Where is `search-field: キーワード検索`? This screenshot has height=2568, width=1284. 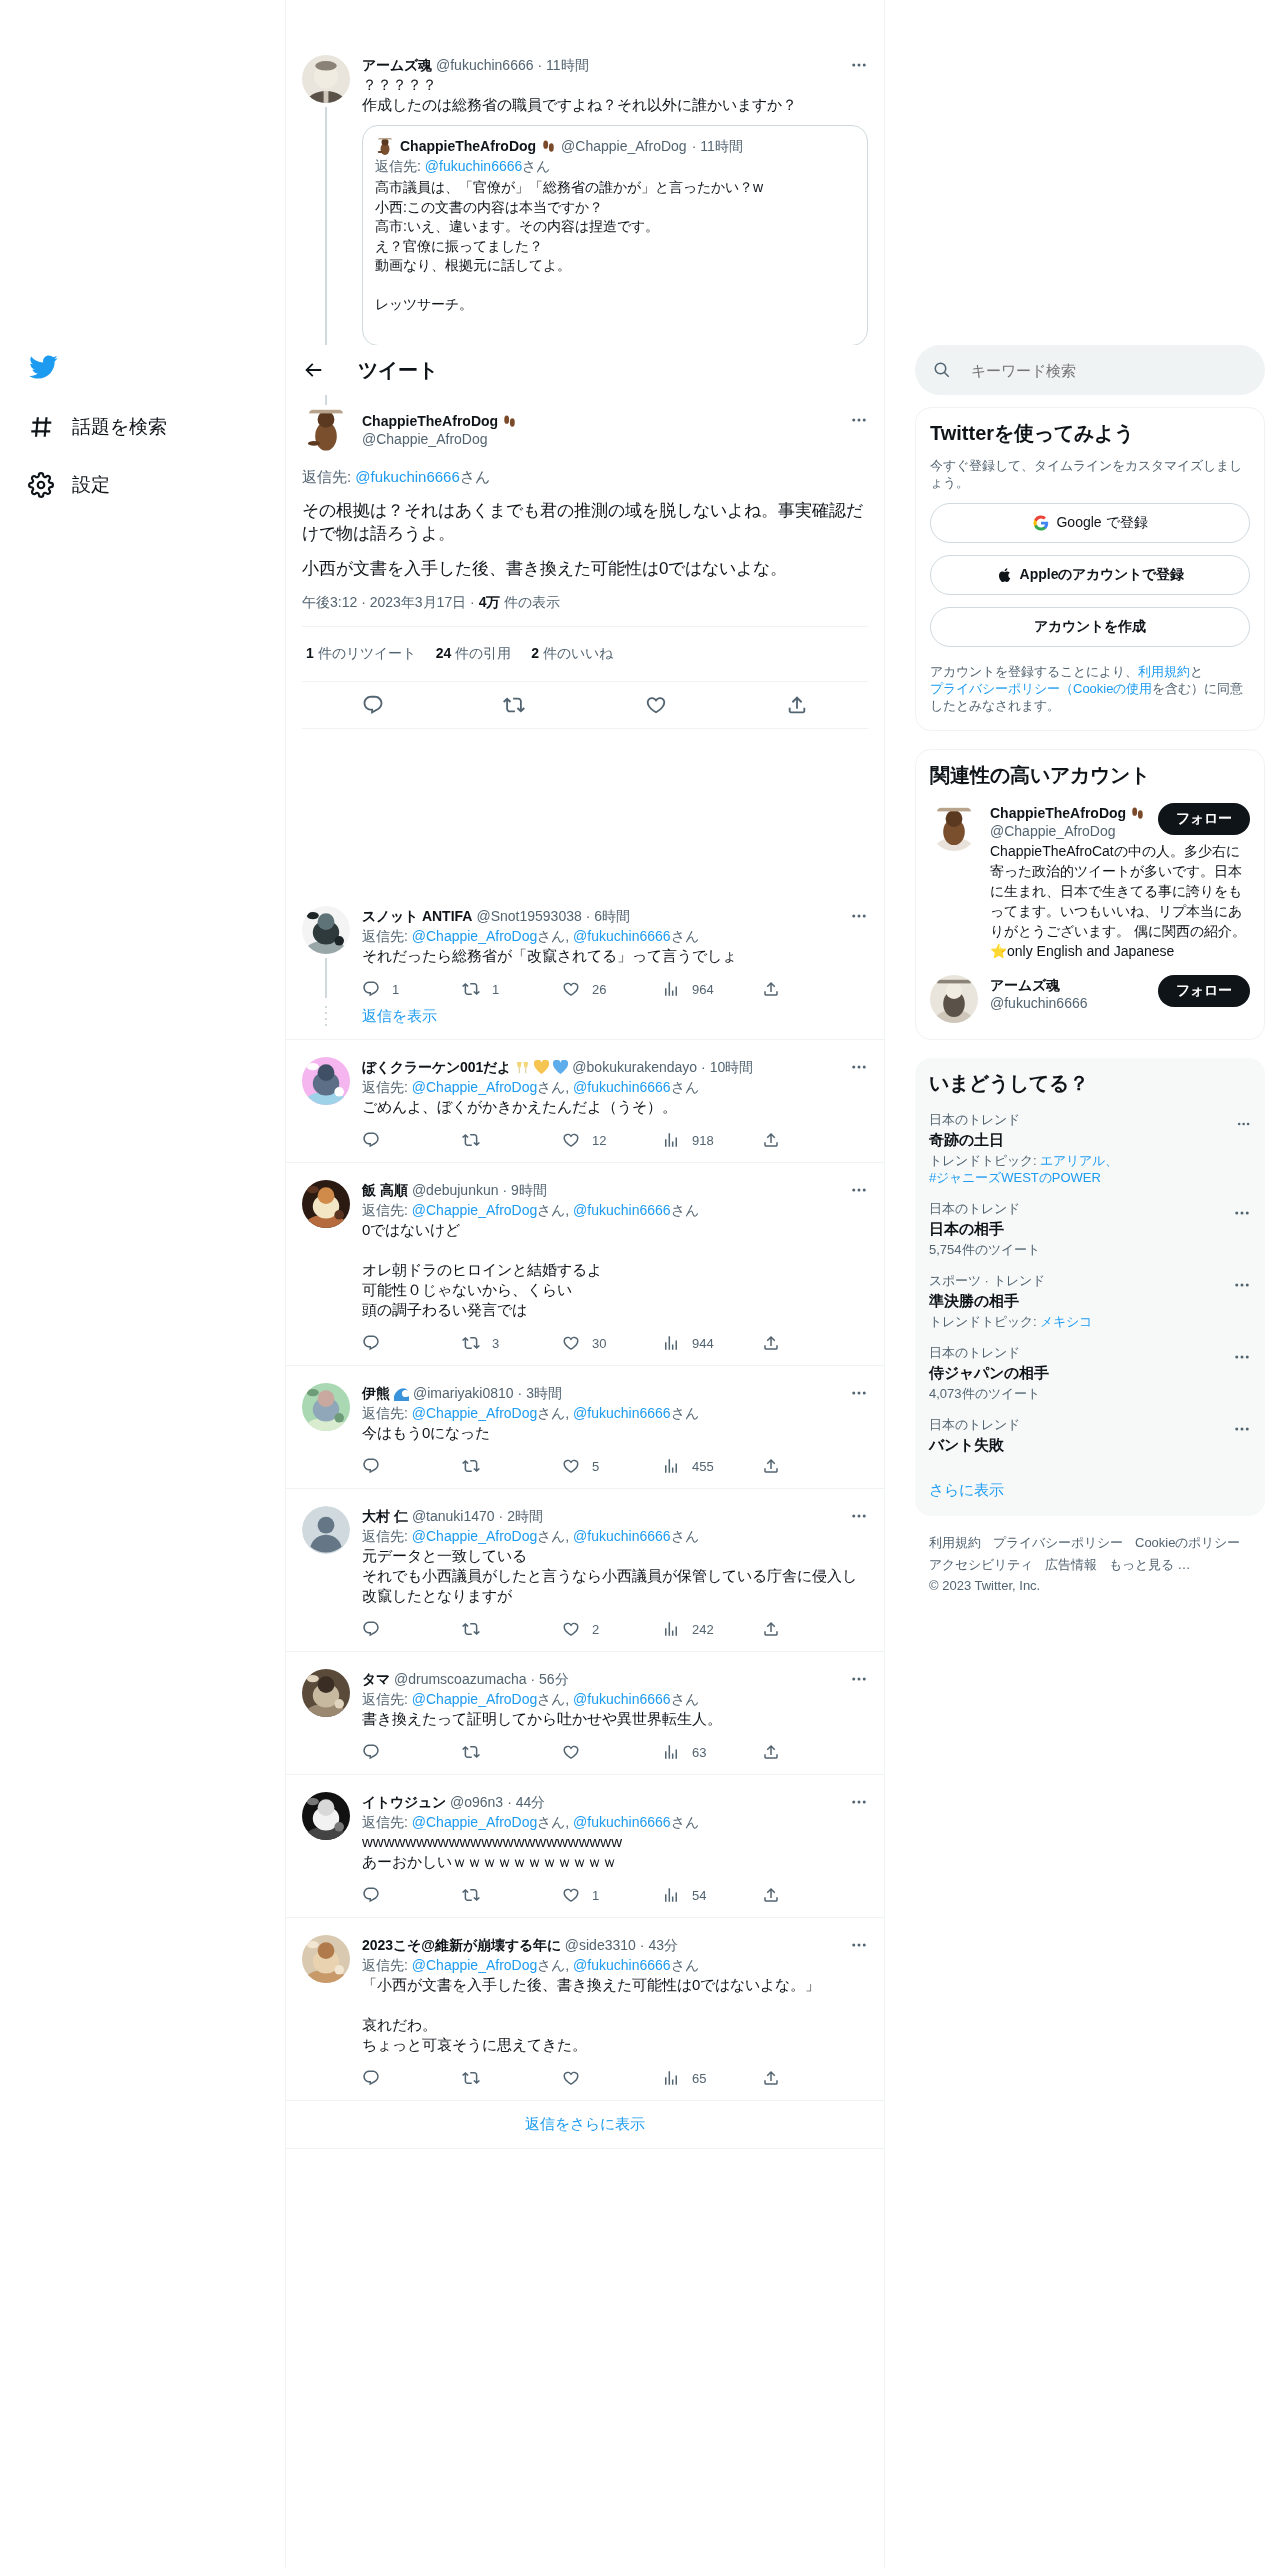
search-field: キーワード検索 is located at coordinates (1090, 370).